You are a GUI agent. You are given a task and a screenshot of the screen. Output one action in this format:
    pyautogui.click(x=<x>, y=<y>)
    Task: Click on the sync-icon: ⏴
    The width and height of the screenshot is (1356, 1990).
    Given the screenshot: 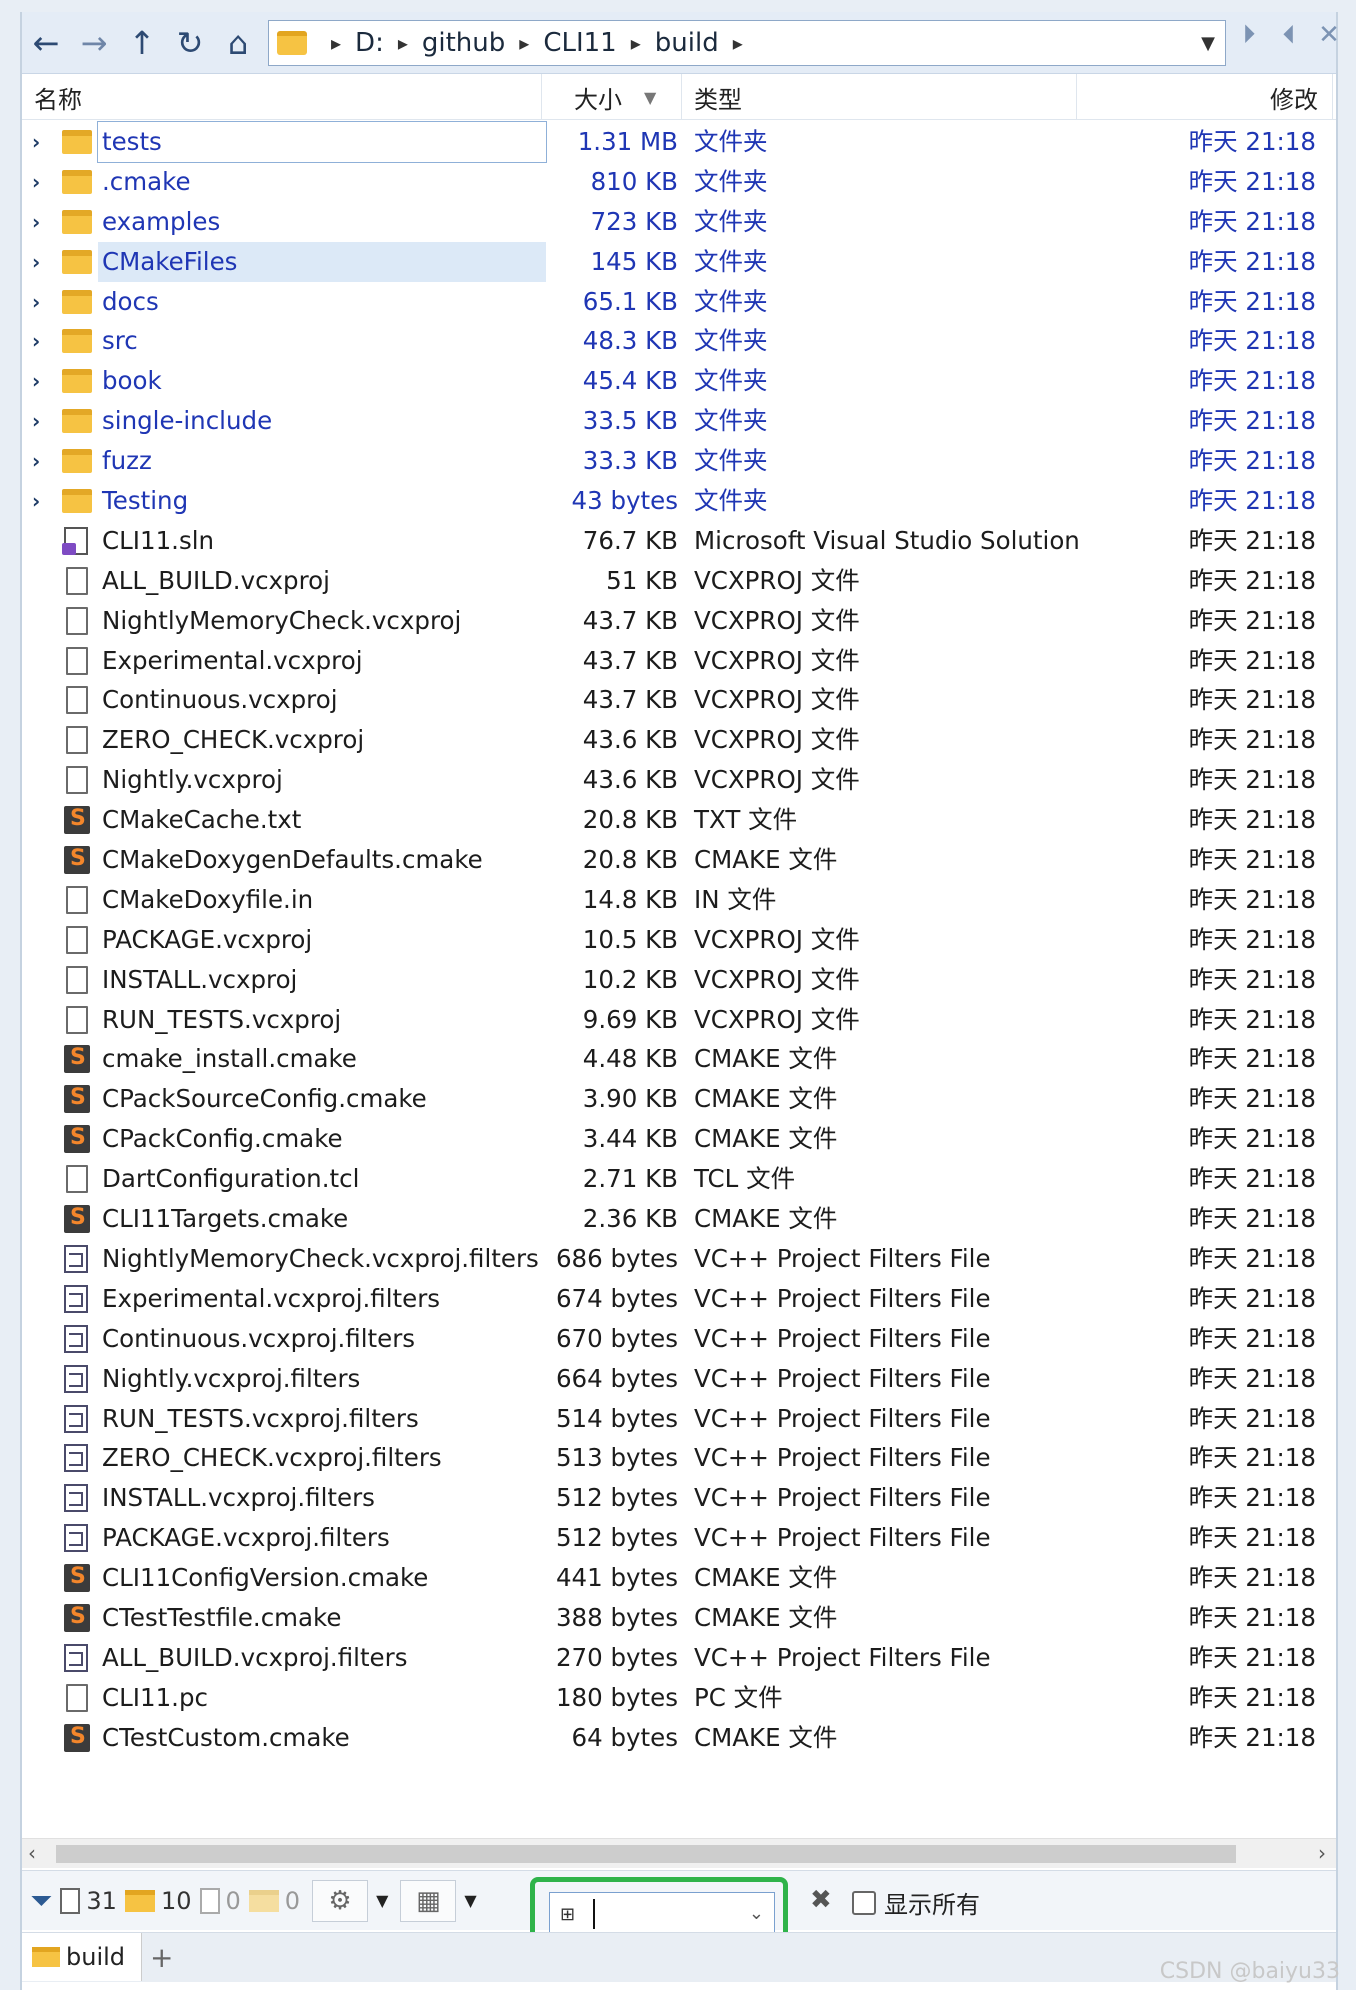 What is the action you would take?
    pyautogui.click(x=1289, y=35)
    